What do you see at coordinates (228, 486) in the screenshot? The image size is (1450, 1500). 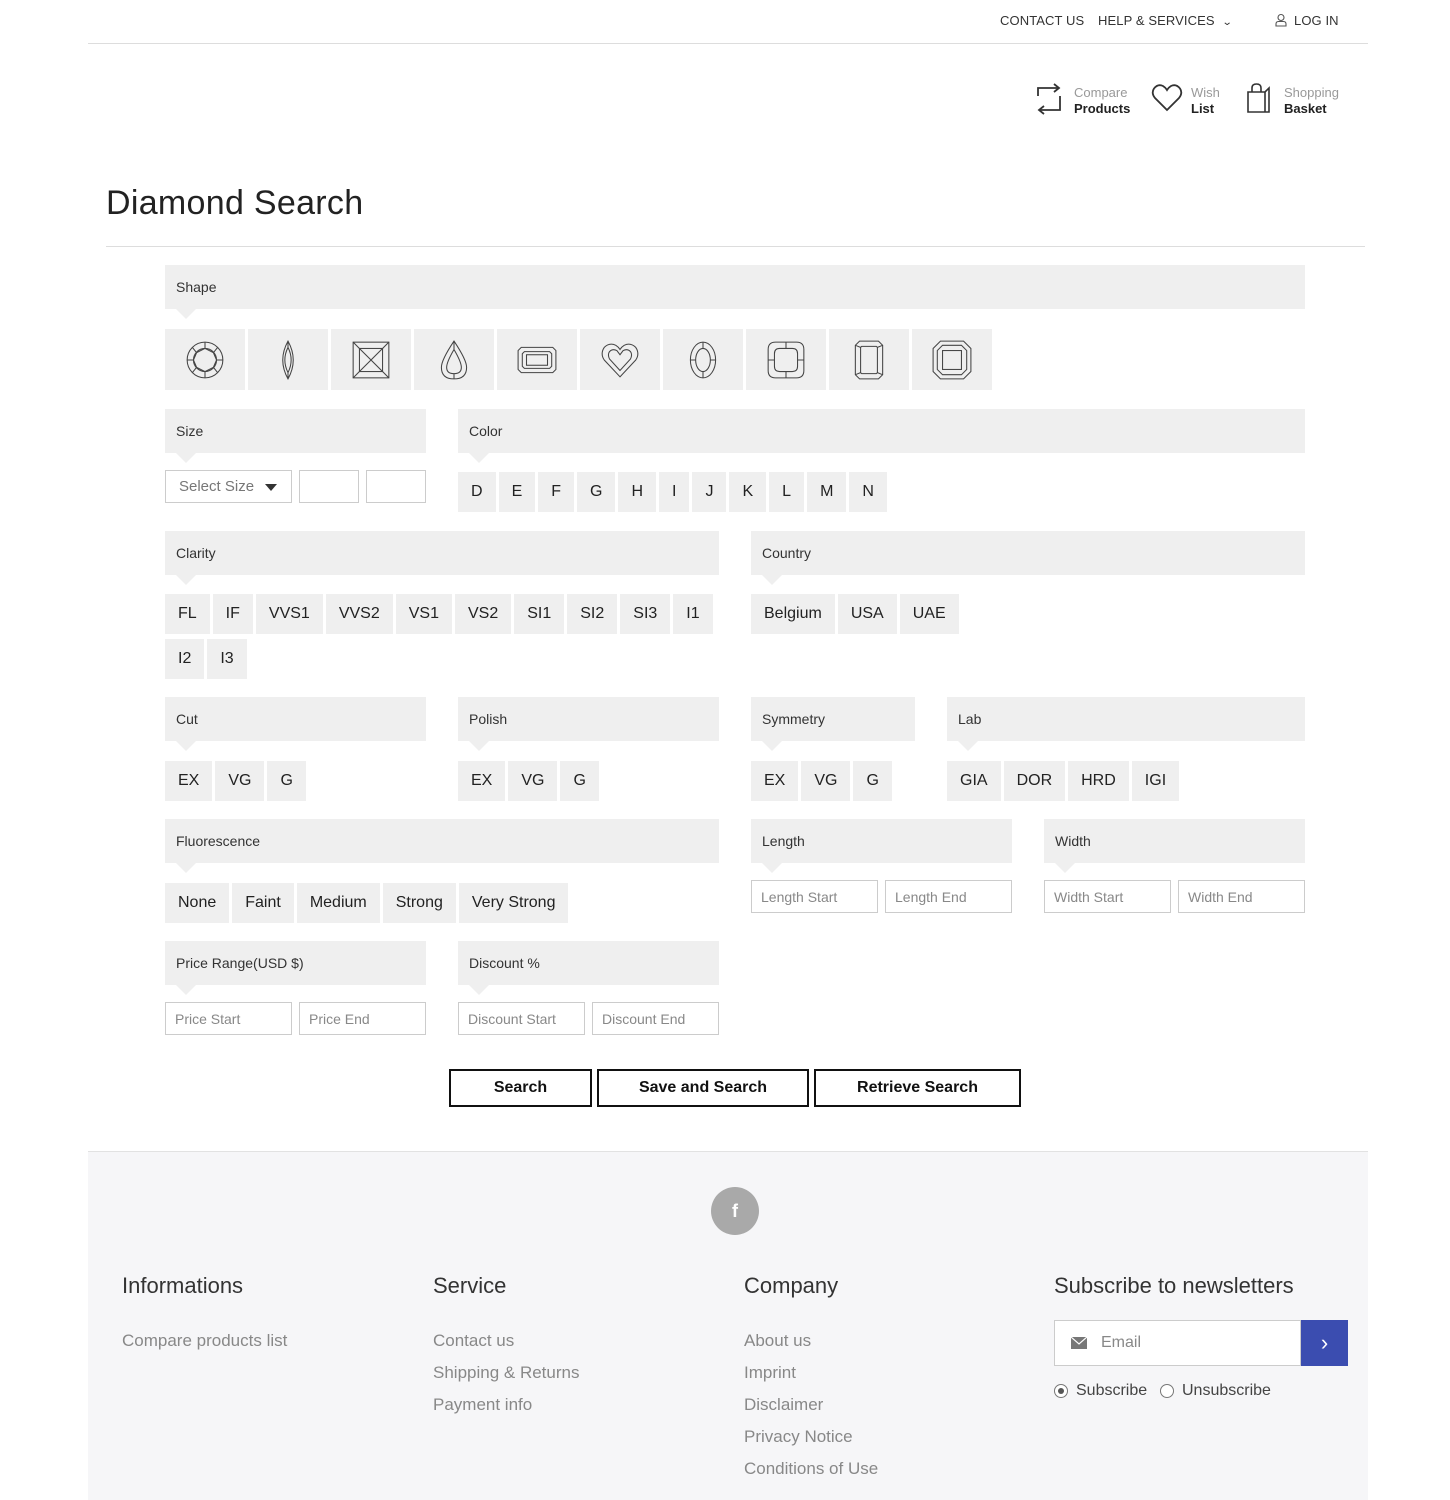 I see `size-select: Select Size` at bounding box center [228, 486].